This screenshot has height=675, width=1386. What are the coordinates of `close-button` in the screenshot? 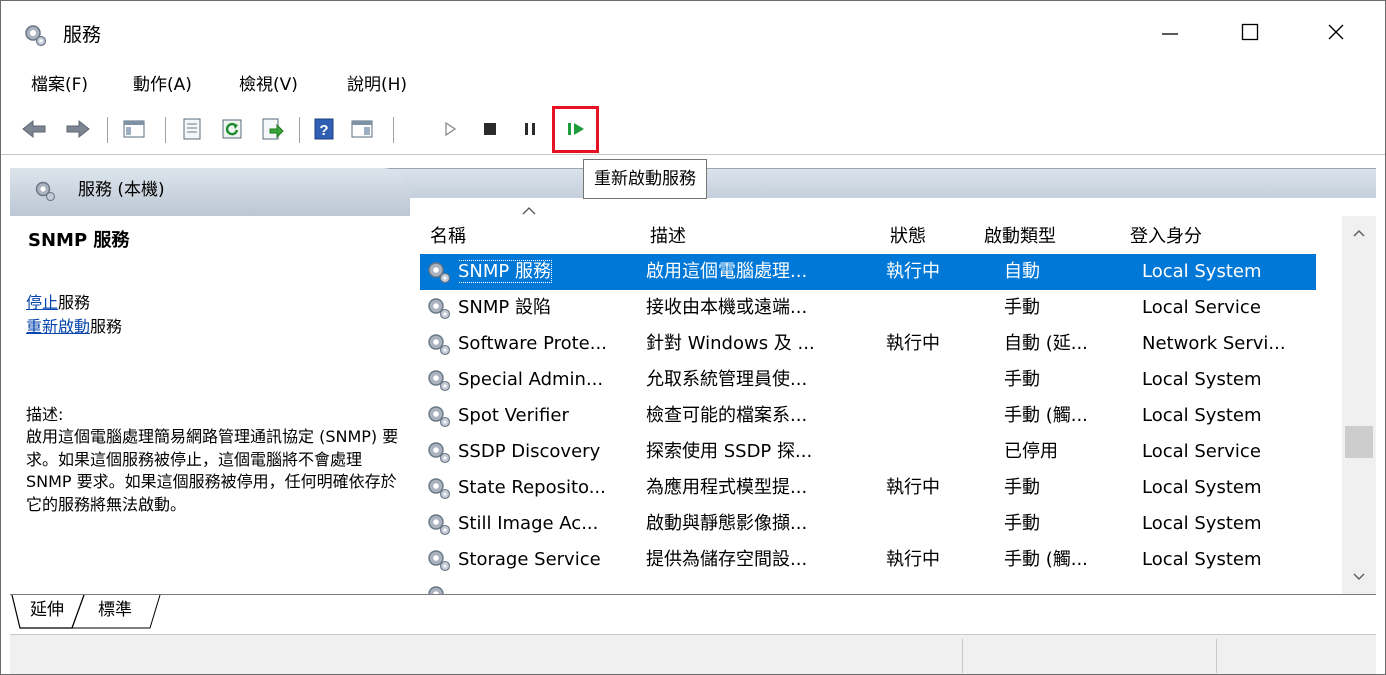 It's located at (1336, 34).